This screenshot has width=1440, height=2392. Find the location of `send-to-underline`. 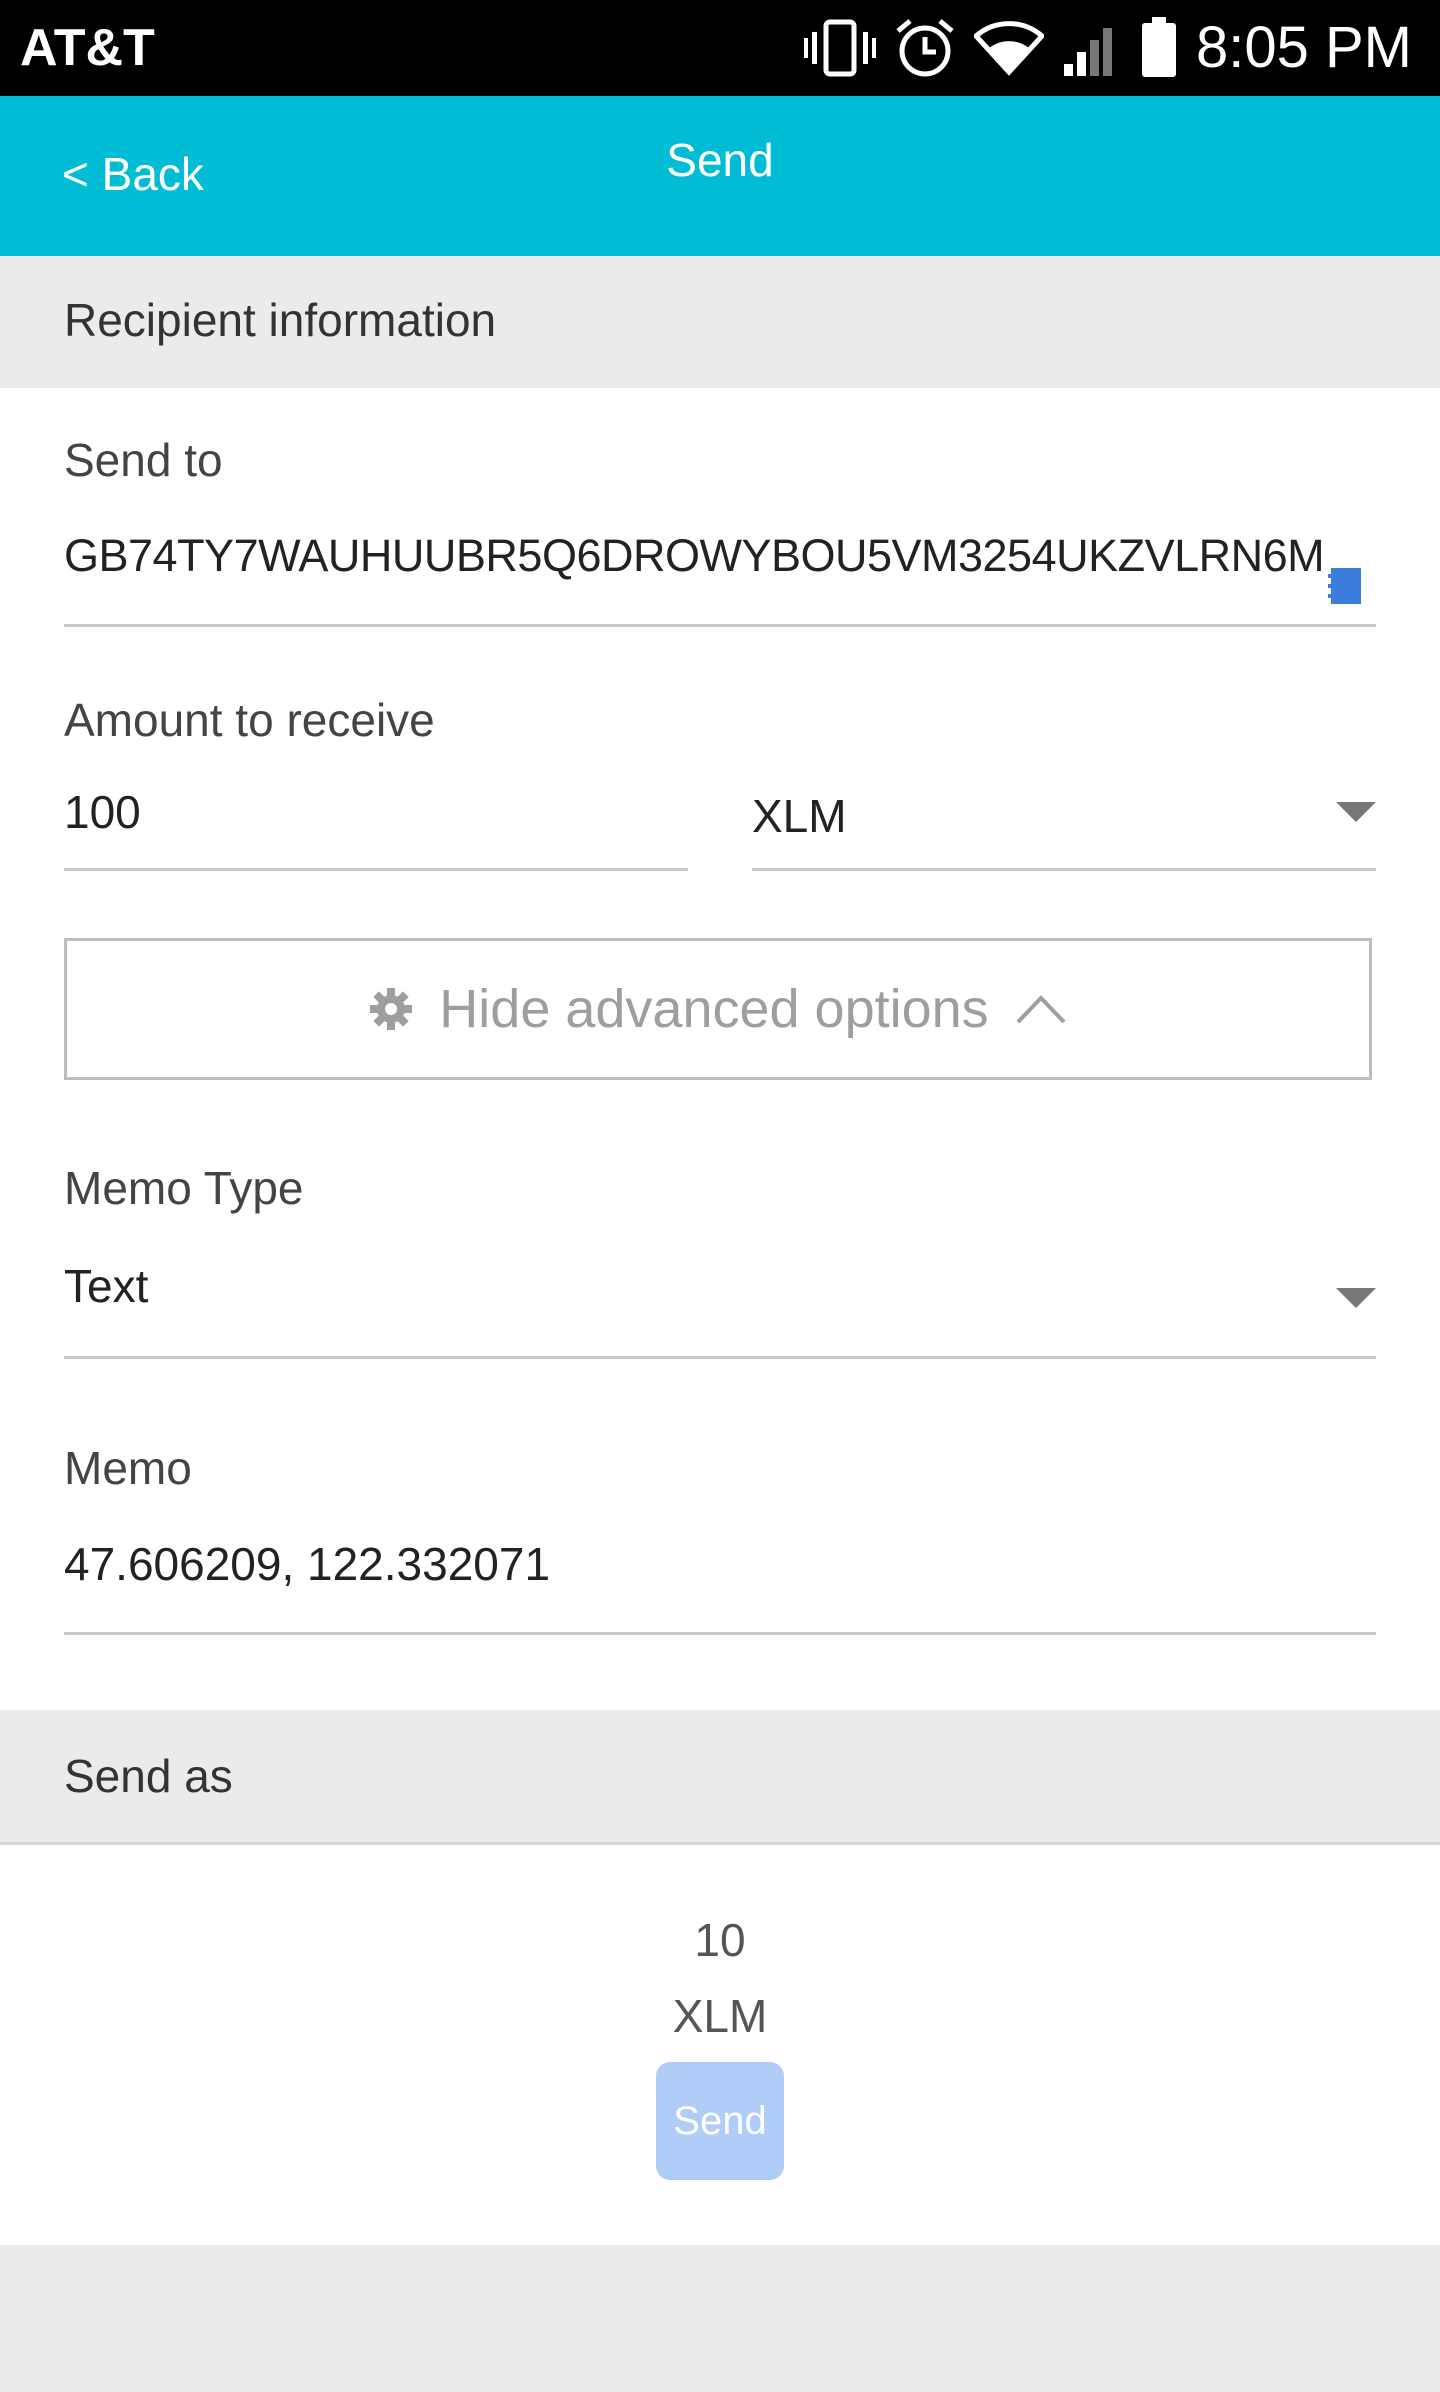

send-to-underline is located at coordinates (720, 625).